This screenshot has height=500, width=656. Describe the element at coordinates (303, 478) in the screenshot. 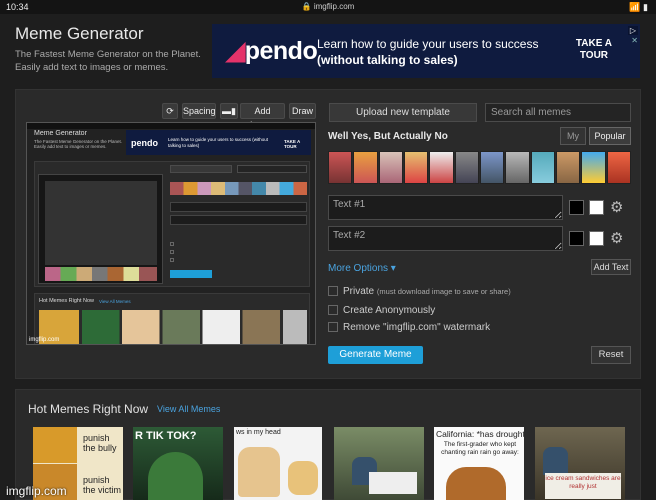

I see `cheems-shape` at that location.